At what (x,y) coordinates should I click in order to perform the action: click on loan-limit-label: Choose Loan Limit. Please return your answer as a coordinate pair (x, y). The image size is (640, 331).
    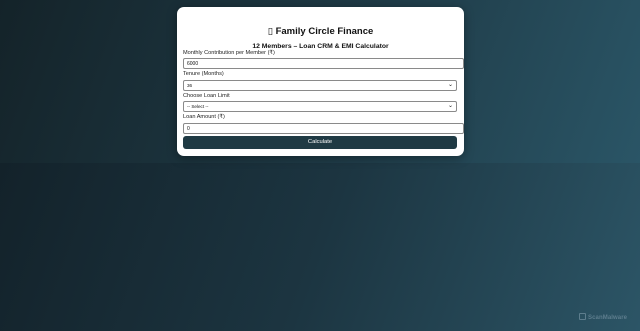
    Looking at the image, I should click on (206, 96).